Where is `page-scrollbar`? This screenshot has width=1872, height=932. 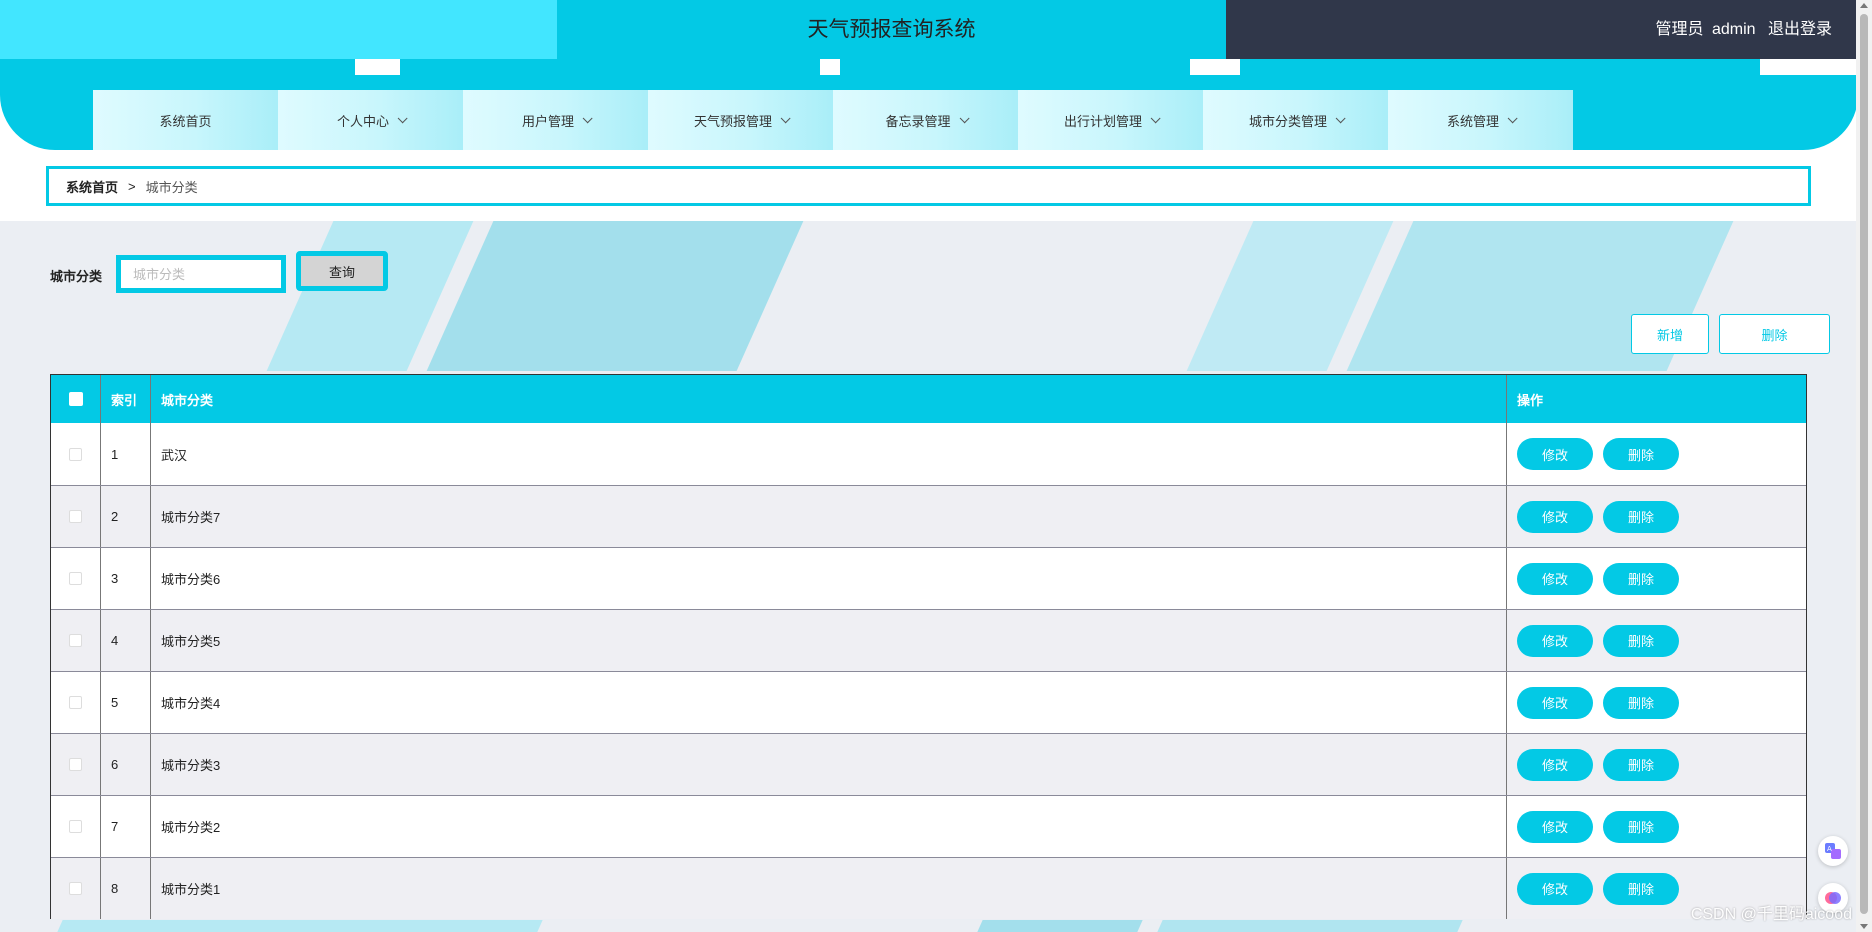
page-scrollbar is located at coordinates (1864, 466).